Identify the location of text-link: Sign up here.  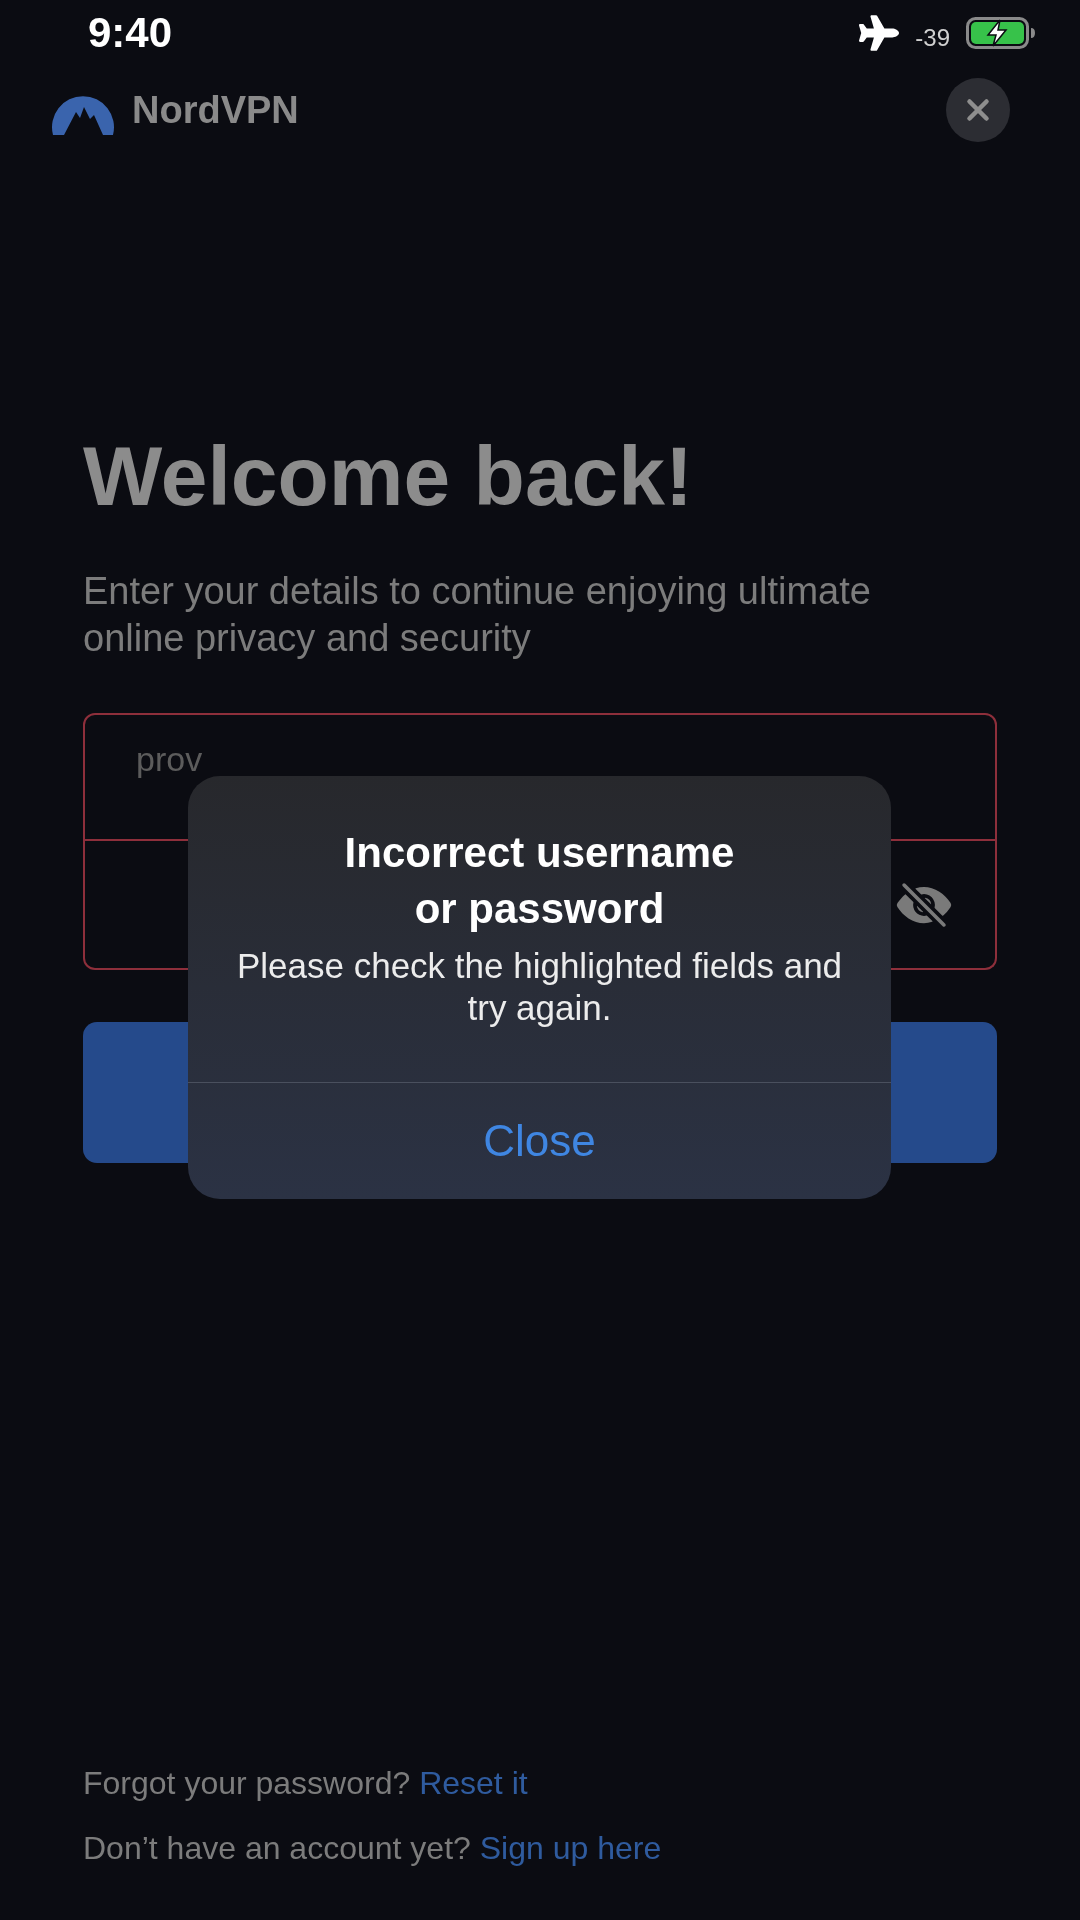
(570, 1848).